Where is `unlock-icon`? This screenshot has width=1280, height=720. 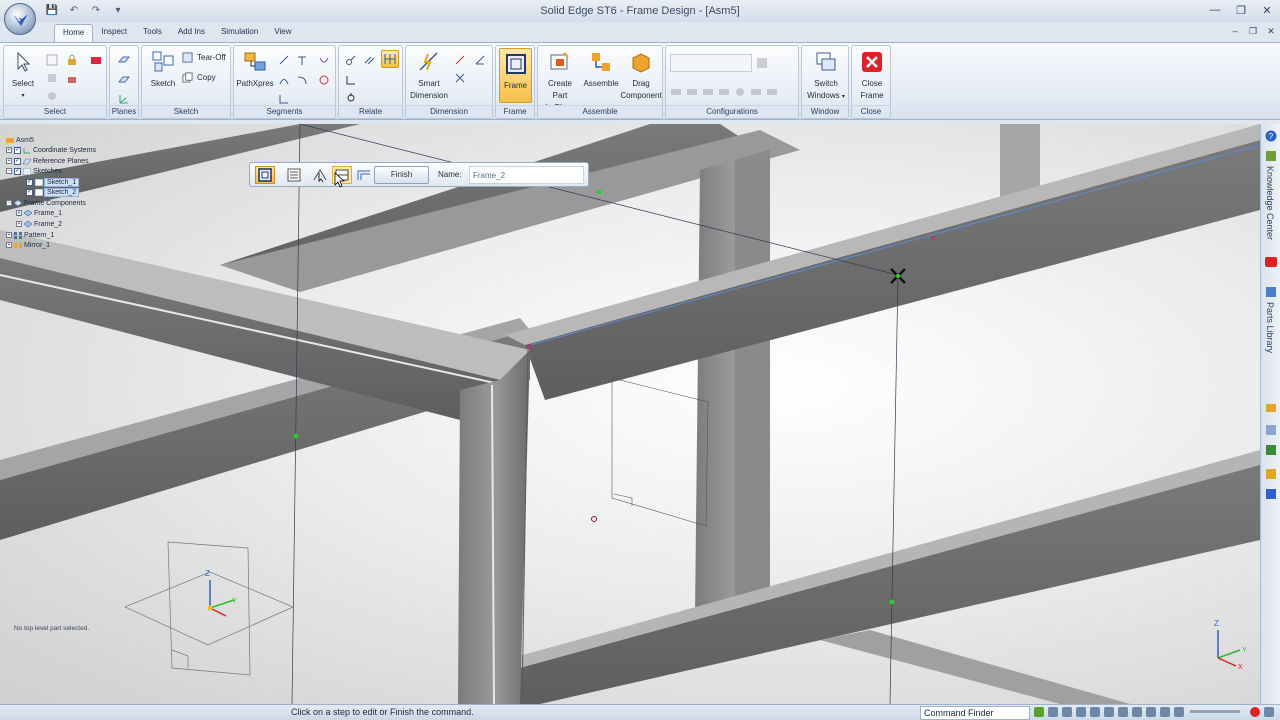 unlock-icon is located at coordinates (72, 78).